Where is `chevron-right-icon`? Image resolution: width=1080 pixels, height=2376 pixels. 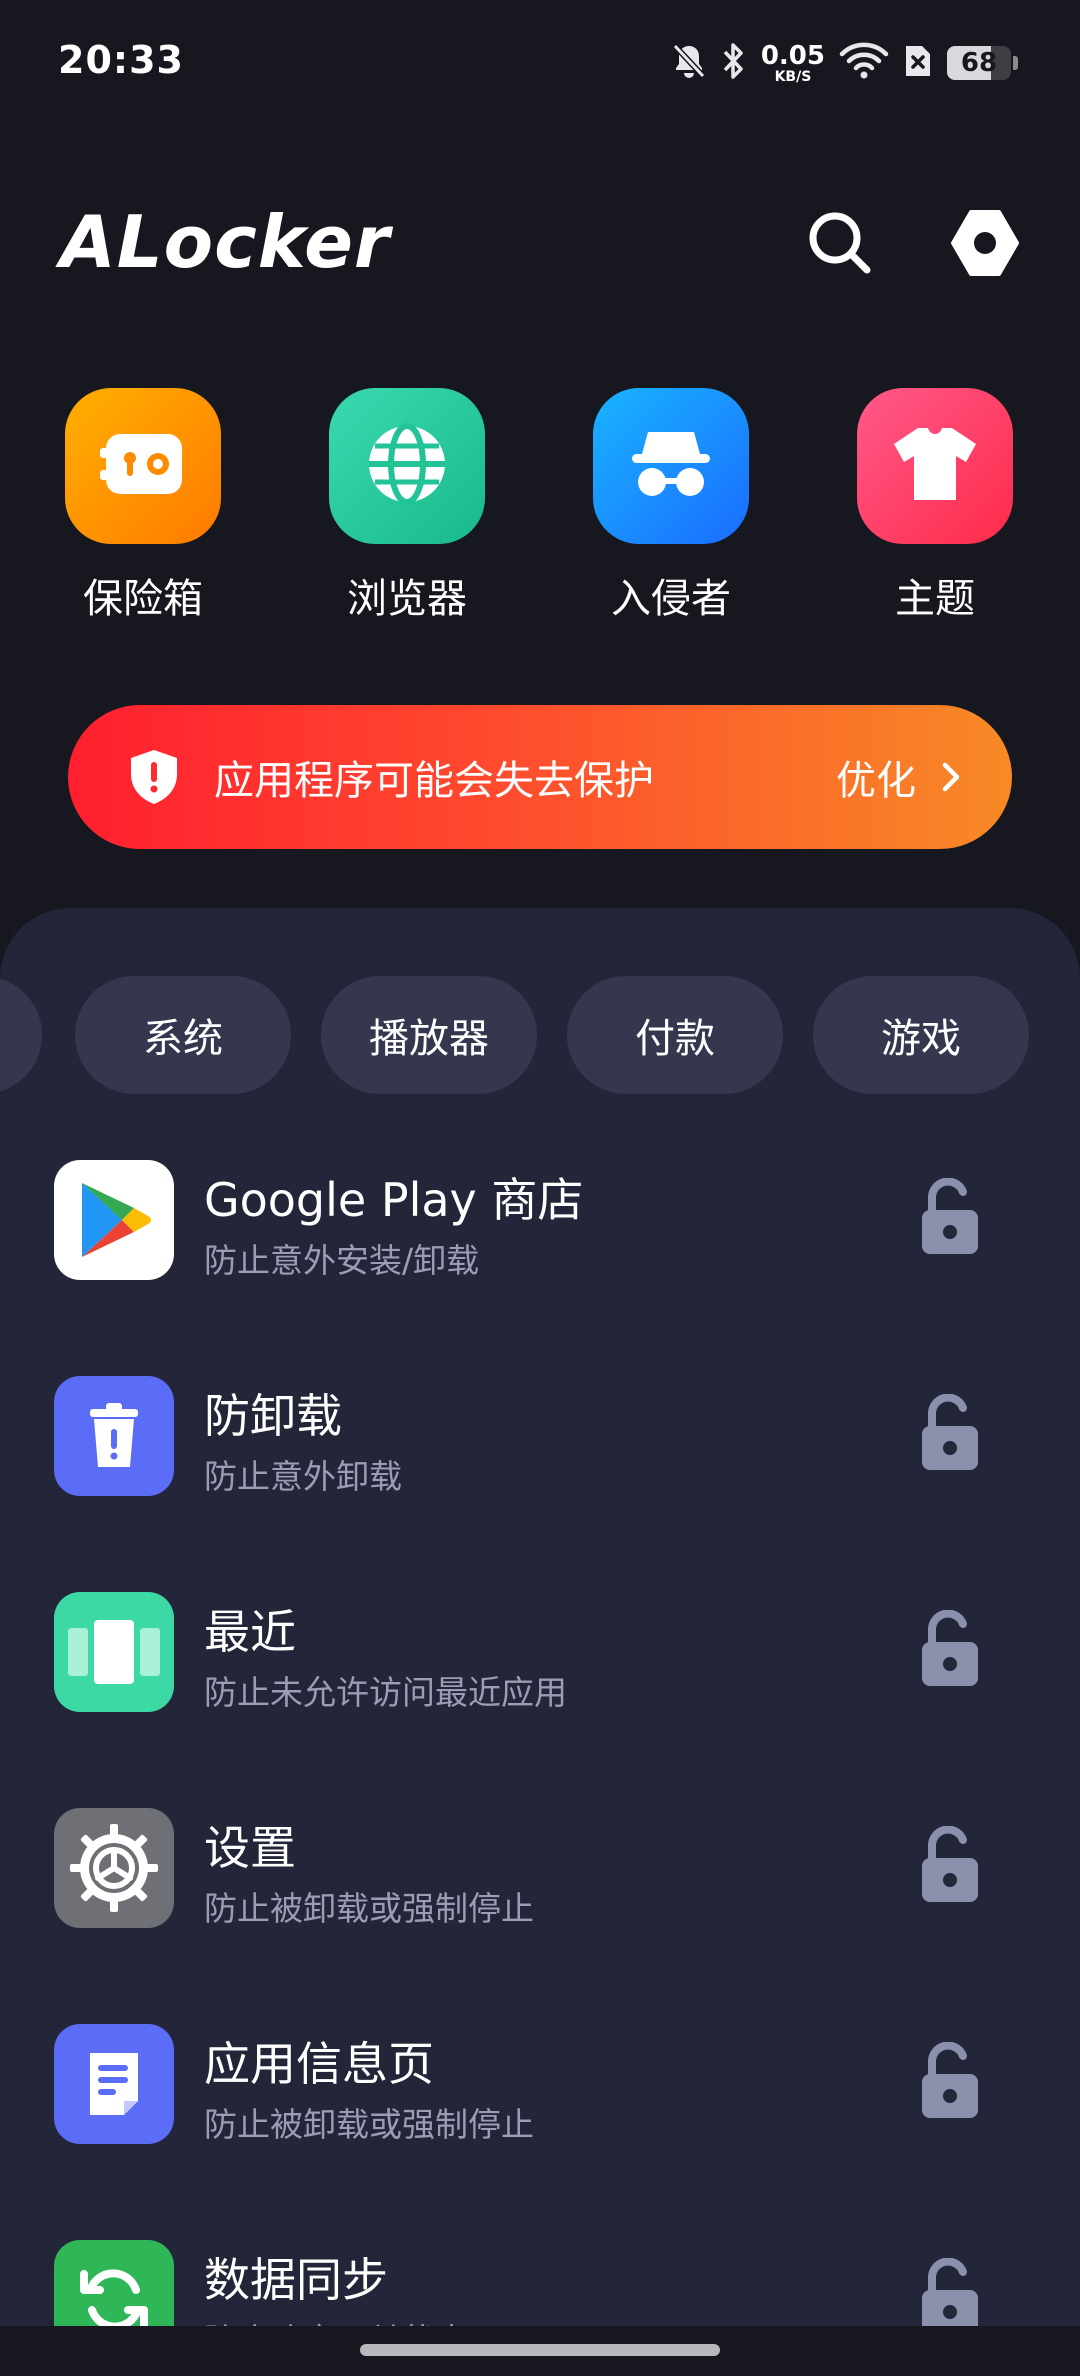 chevron-right-icon is located at coordinates (951, 777).